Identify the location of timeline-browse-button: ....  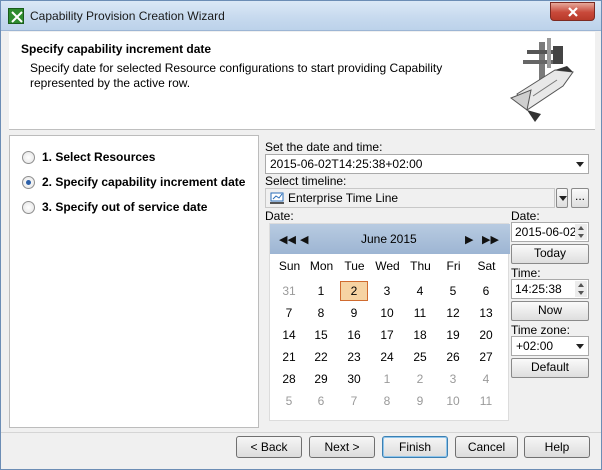
(580, 198).